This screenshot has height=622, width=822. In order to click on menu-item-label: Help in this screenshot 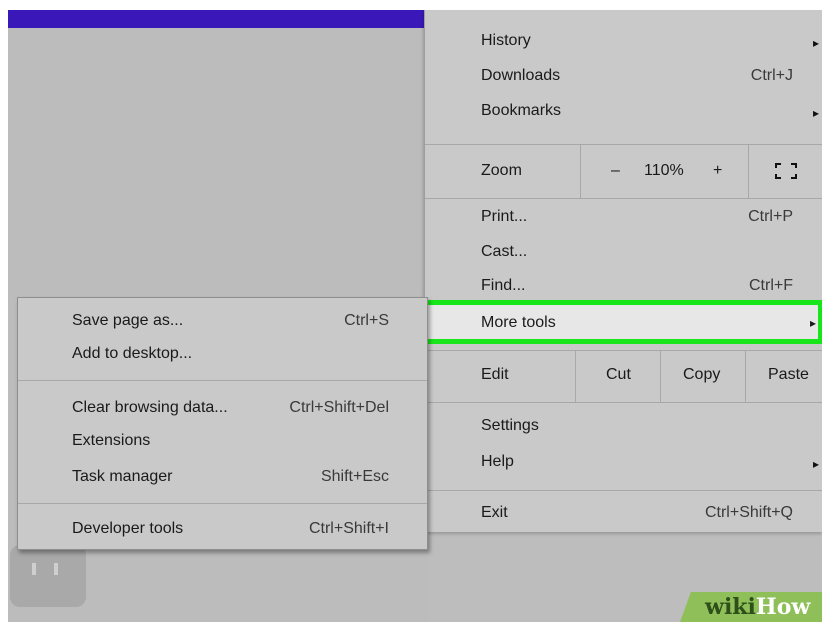, I will do `click(497, 461)`.